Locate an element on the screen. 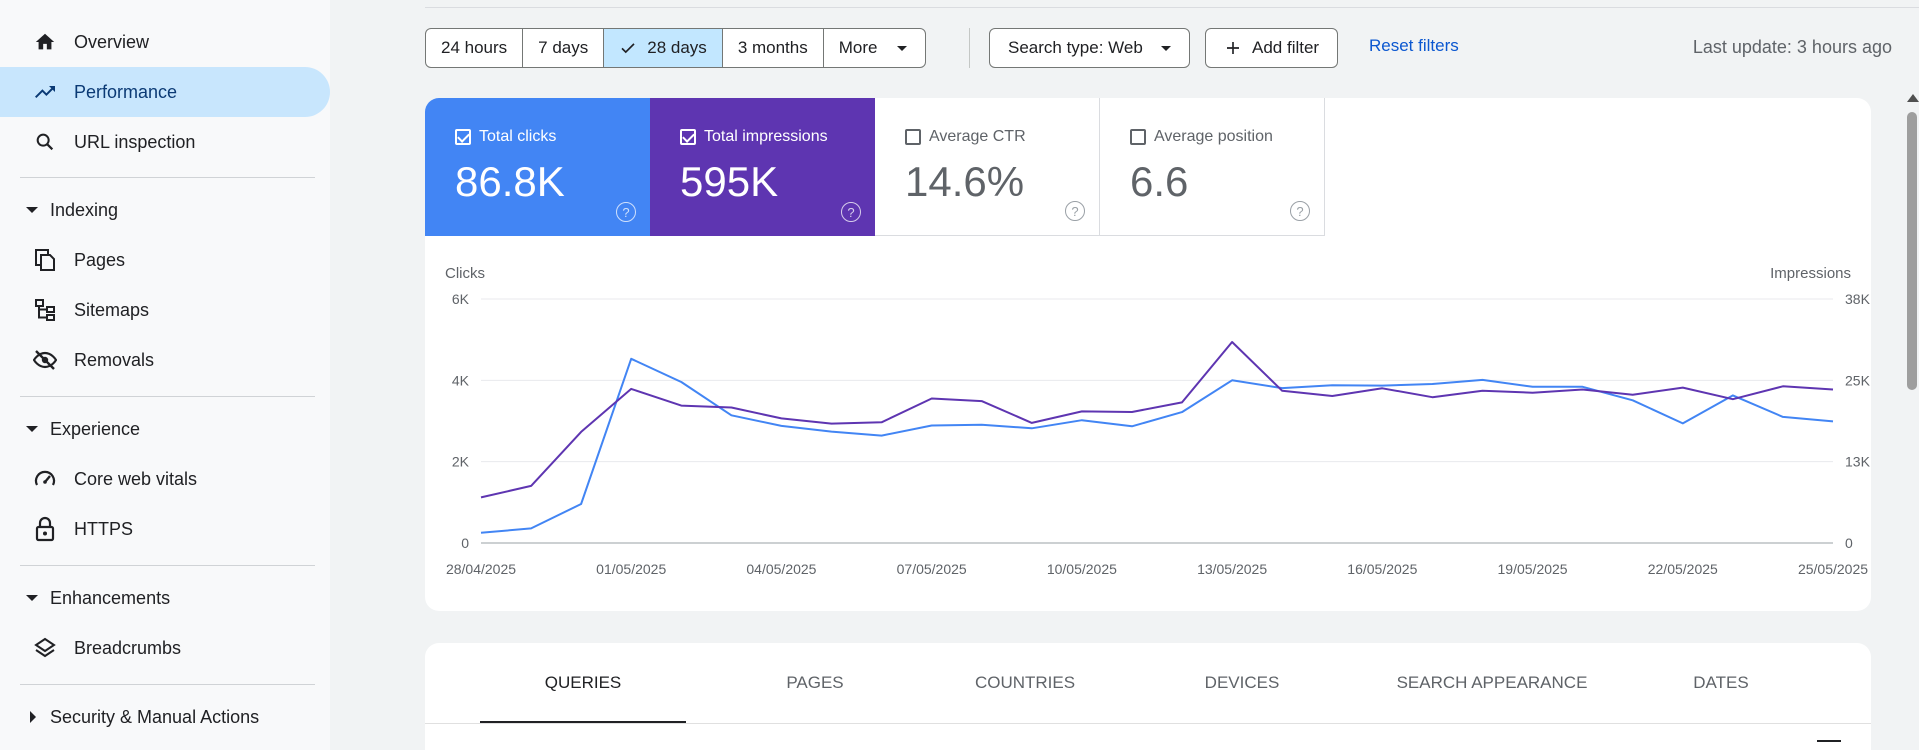  range-label: 7 days is located at coordinates (563, 47).